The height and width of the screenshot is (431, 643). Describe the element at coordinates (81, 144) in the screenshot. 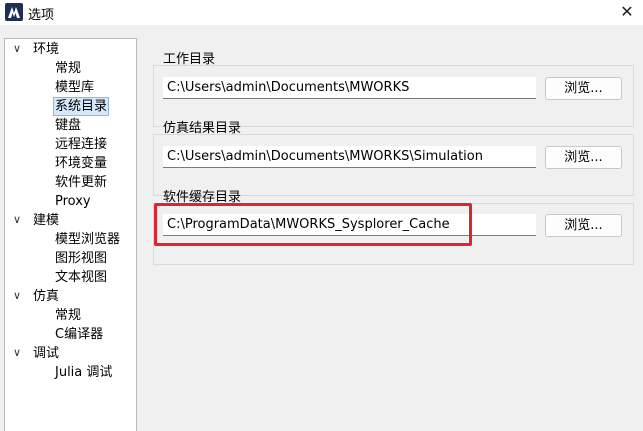

I see `tree-item-remote-connection: 远程连接` at that location.